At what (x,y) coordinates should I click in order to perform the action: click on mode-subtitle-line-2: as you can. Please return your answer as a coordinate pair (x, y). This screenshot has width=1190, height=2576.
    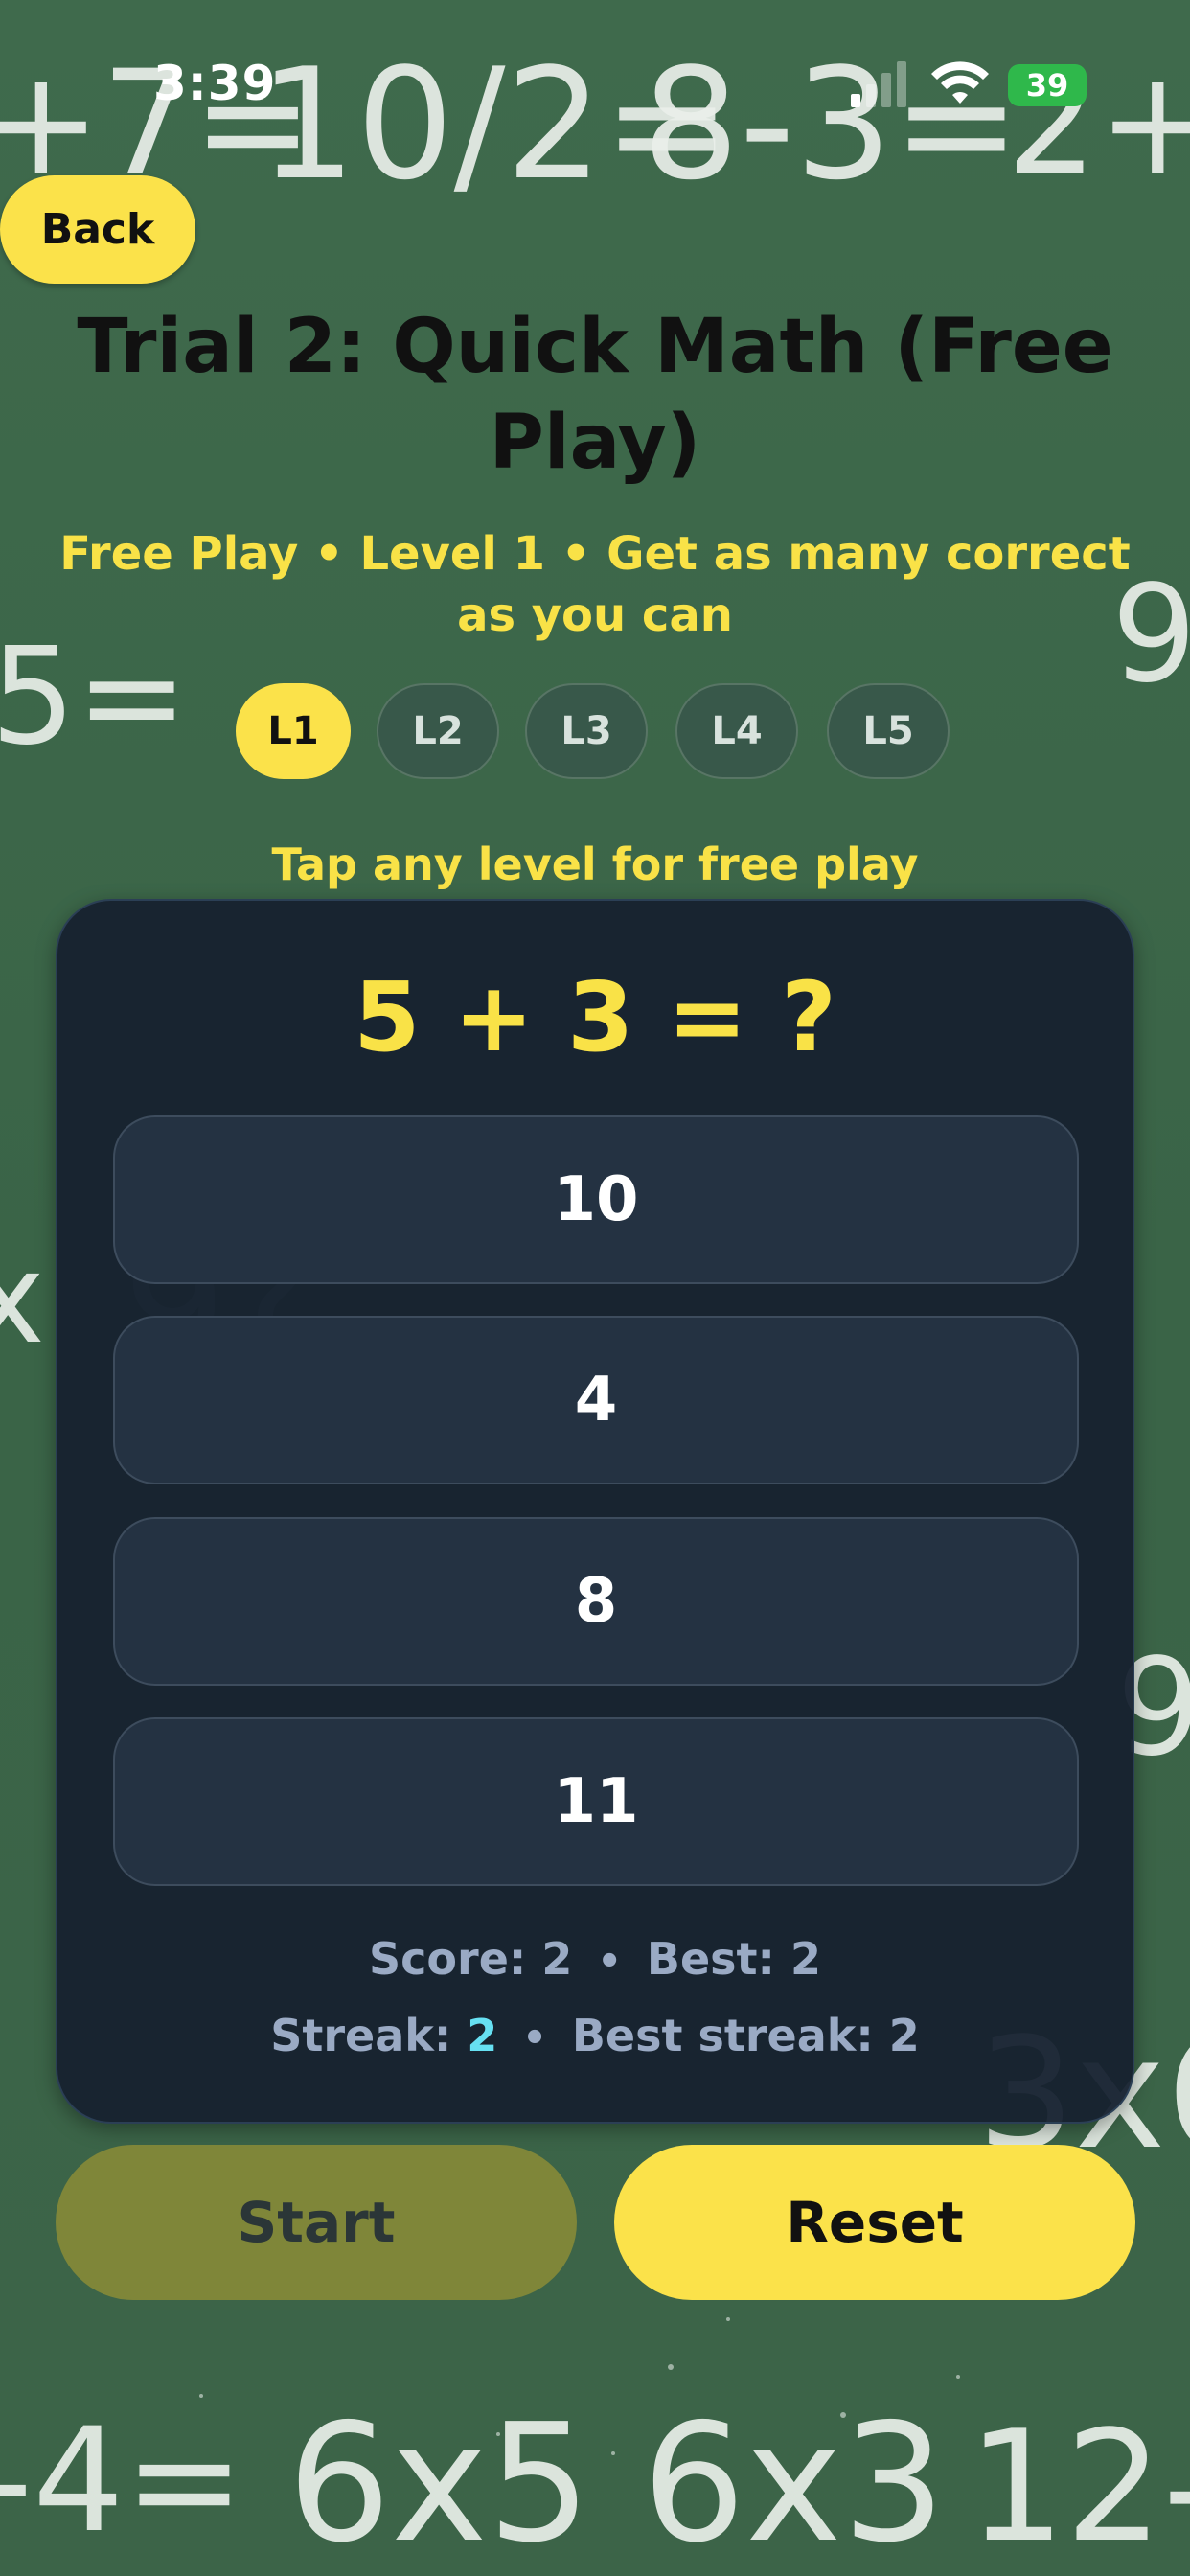
    Looking at the image, I should click on (595, 615).